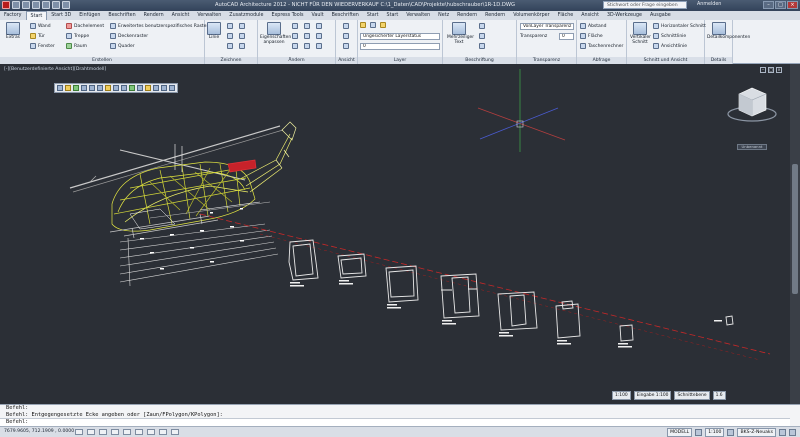 Image resolution: width=800 pixels, height=437 pixels. I want to click on polyline-button, so click(230, 26).